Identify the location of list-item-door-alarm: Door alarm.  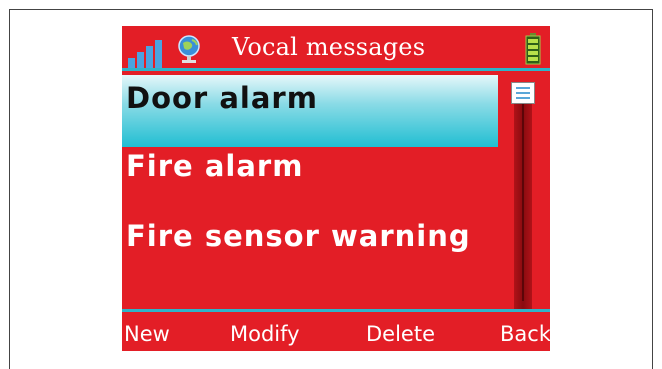
(310, 111).